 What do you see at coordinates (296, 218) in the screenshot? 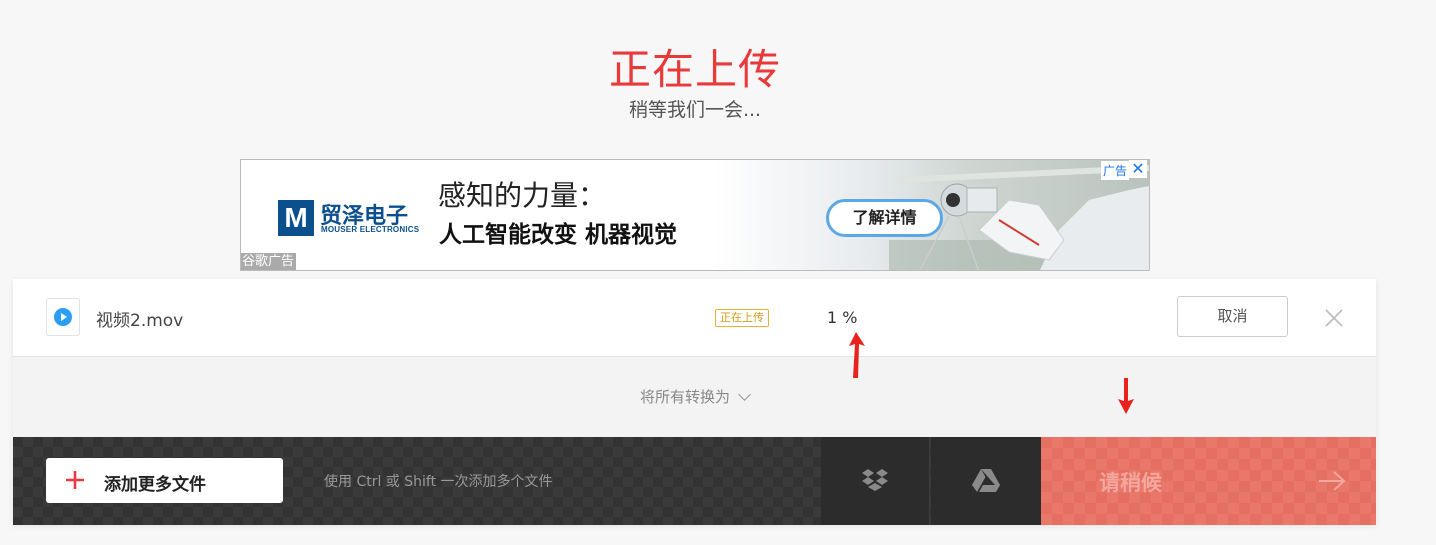
I see `mouser-logo: M` at bounding box center [296, 218].